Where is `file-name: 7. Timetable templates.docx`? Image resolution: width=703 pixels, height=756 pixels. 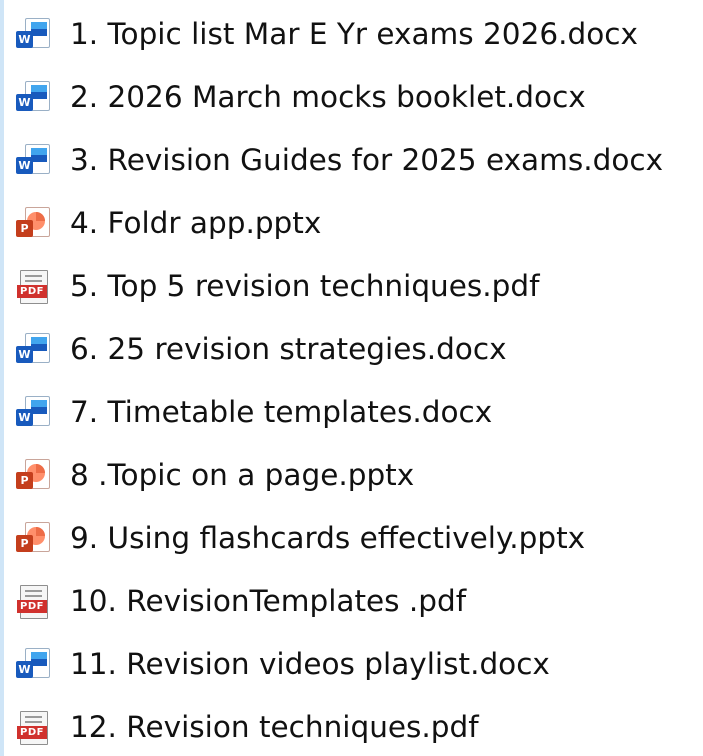
file-name: 7. Timetable templates.docx is located at coordinates (281, 412).